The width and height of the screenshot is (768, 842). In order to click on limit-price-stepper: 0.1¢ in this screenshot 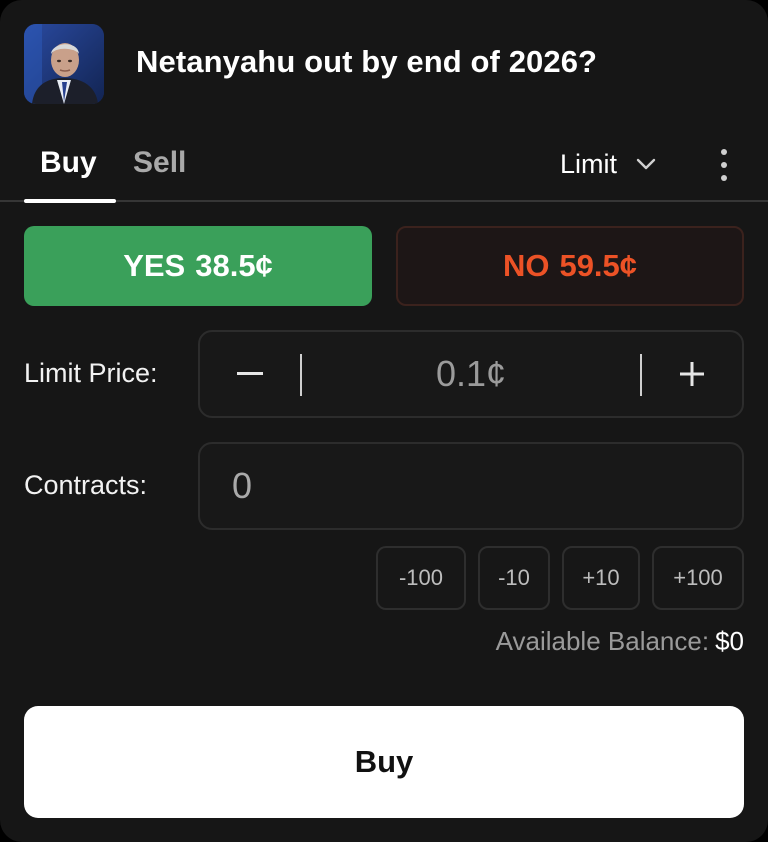, I will do `click(471, 374)`.